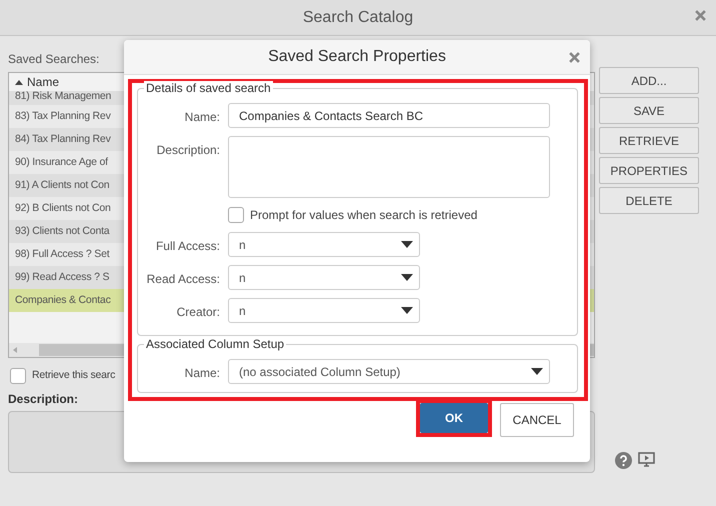 The height and width of the screenshot is (506, 716). Describe the element at coordinates (183, 279) in the screenshot. I see `field-label: Read Access:` at that location.